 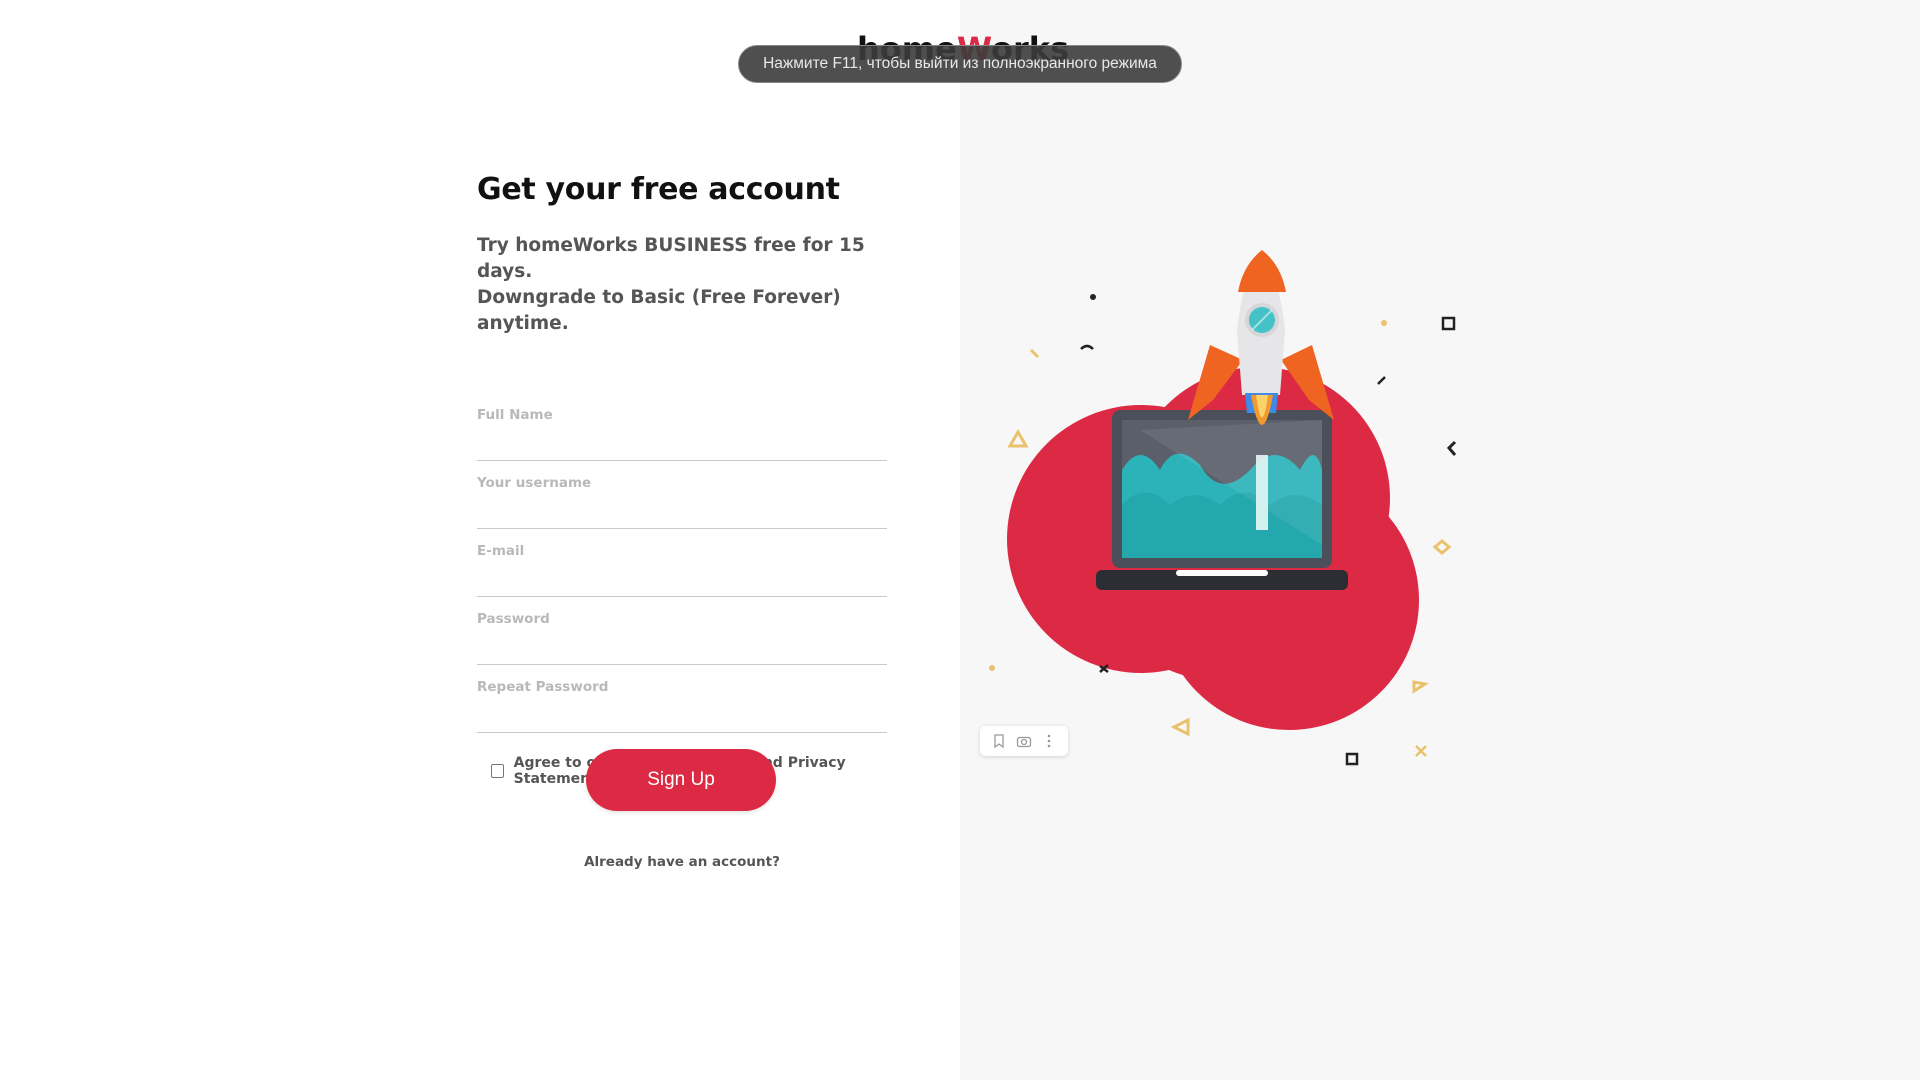 I want to click on email-field, so click(x=682, y=563).